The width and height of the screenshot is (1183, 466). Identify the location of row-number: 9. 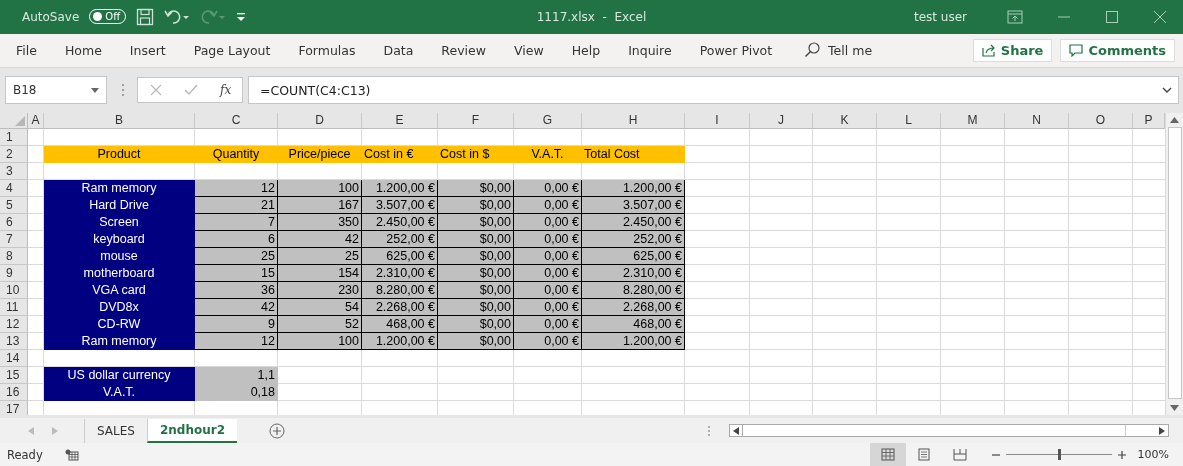
(14, 274).